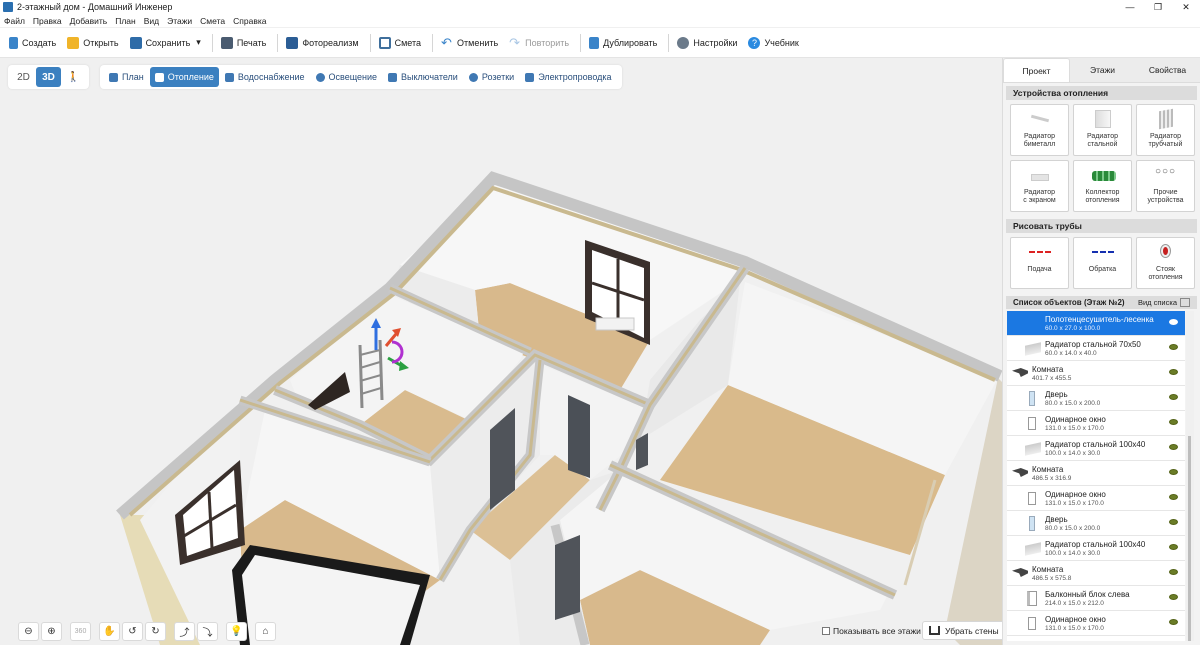 The height and width of the screenshot is (645, 1200). I want to click on heating-collector-card: Коллектор отопления, so click(1102, 186).